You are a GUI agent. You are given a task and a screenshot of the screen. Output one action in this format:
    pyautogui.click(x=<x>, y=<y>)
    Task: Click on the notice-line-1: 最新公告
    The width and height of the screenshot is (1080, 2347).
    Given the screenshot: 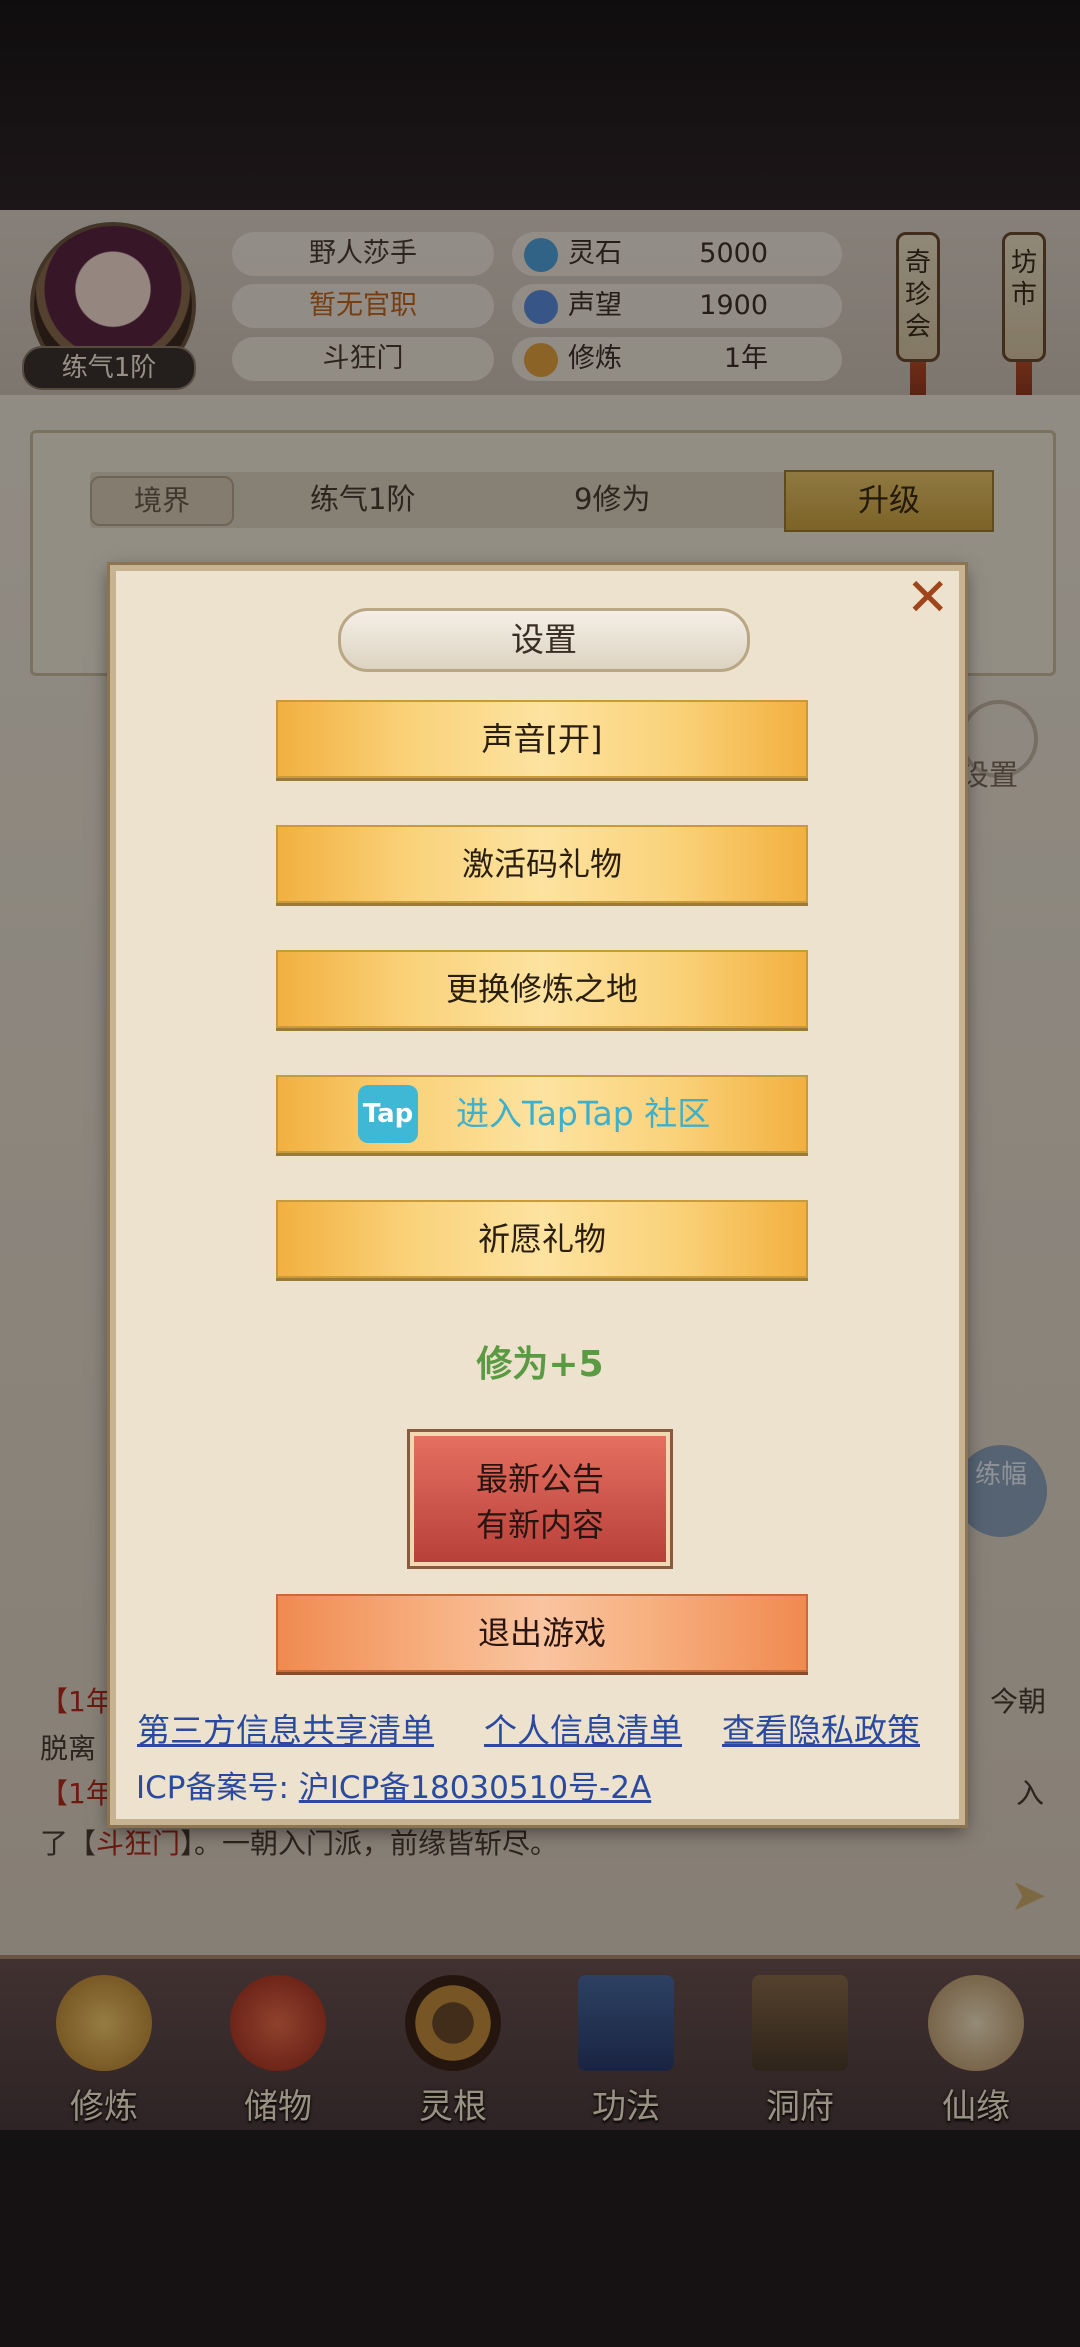 What is the action you would take?
    pyautogui.click(x=539, y=1479)
    